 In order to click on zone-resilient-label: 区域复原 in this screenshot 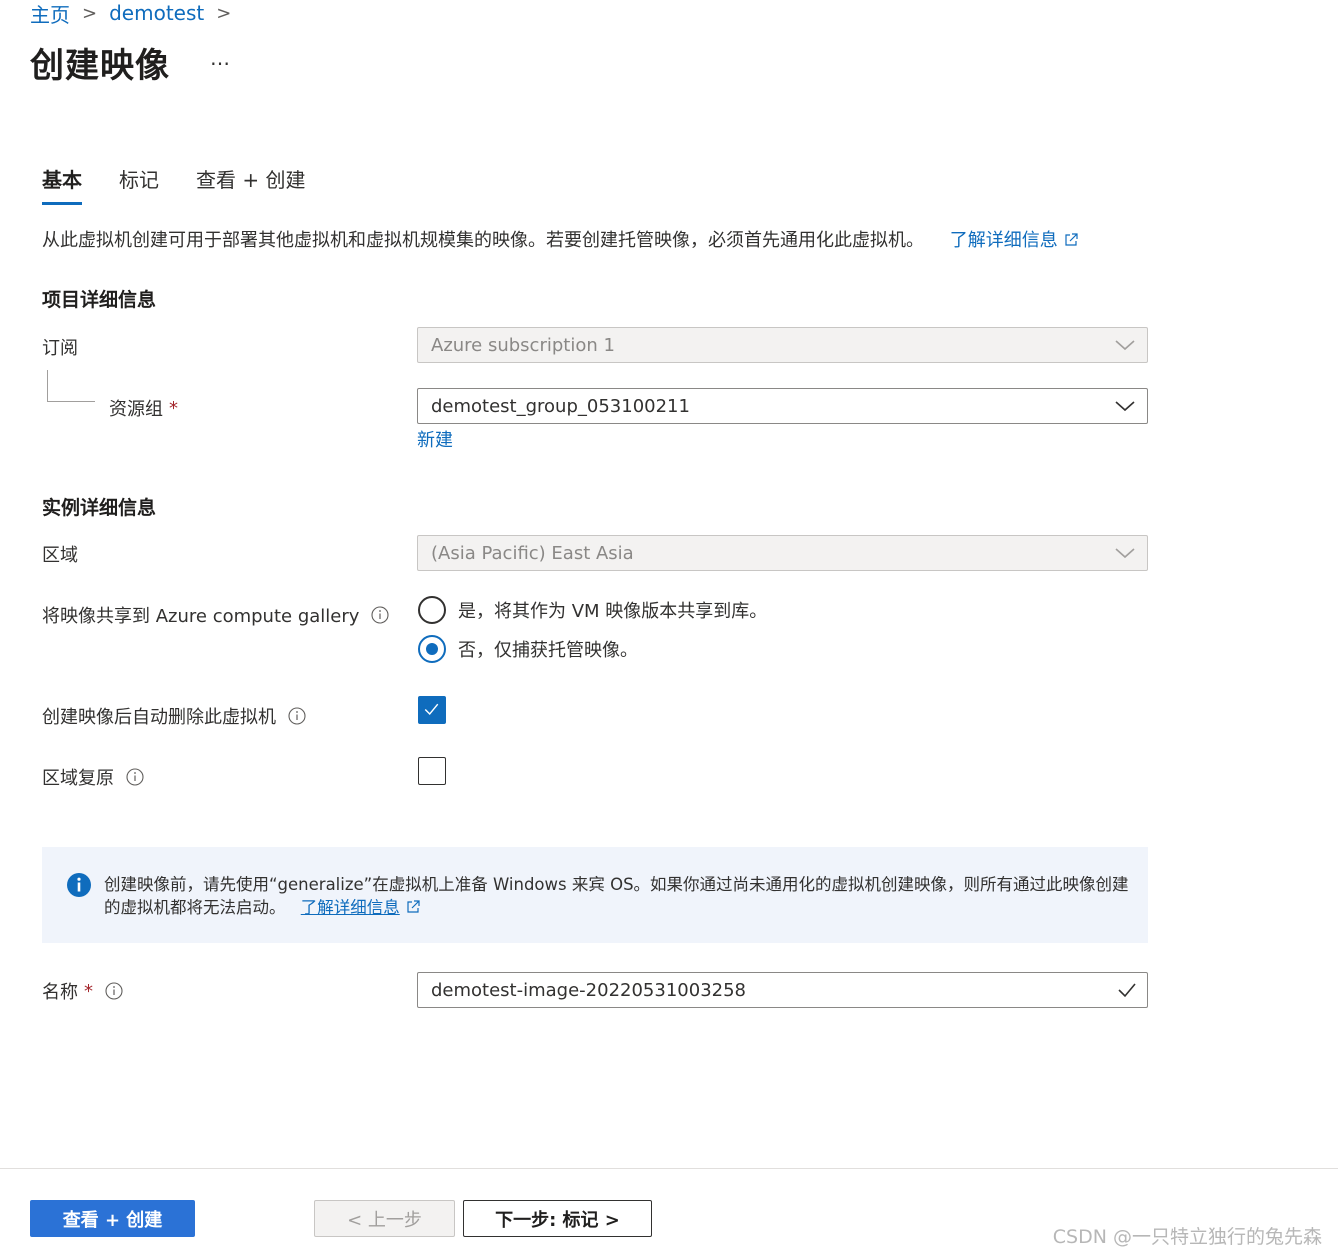, I will do `click(93, 777)`.